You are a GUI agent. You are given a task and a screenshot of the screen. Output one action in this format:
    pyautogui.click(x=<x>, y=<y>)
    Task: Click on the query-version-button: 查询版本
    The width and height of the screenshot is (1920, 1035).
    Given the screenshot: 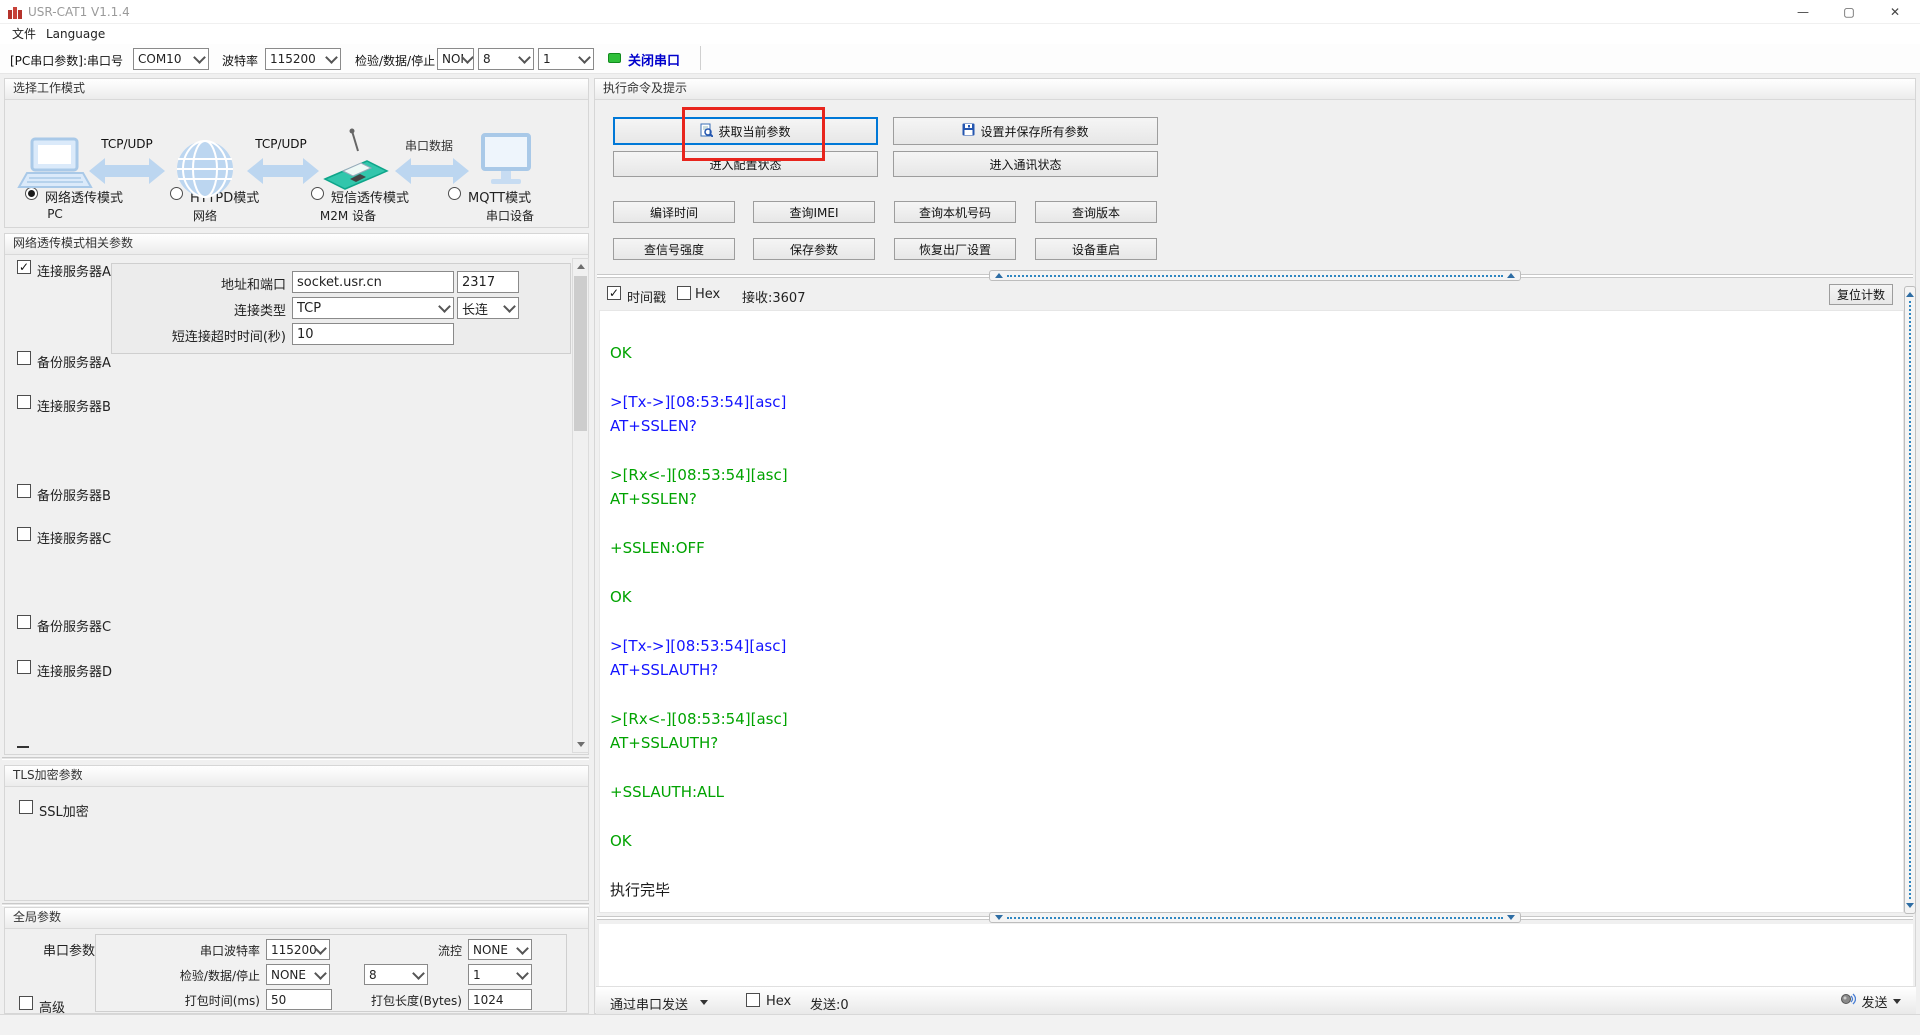 What is the action you would take?
    pyautogui.click(x=1096, y=212)
    